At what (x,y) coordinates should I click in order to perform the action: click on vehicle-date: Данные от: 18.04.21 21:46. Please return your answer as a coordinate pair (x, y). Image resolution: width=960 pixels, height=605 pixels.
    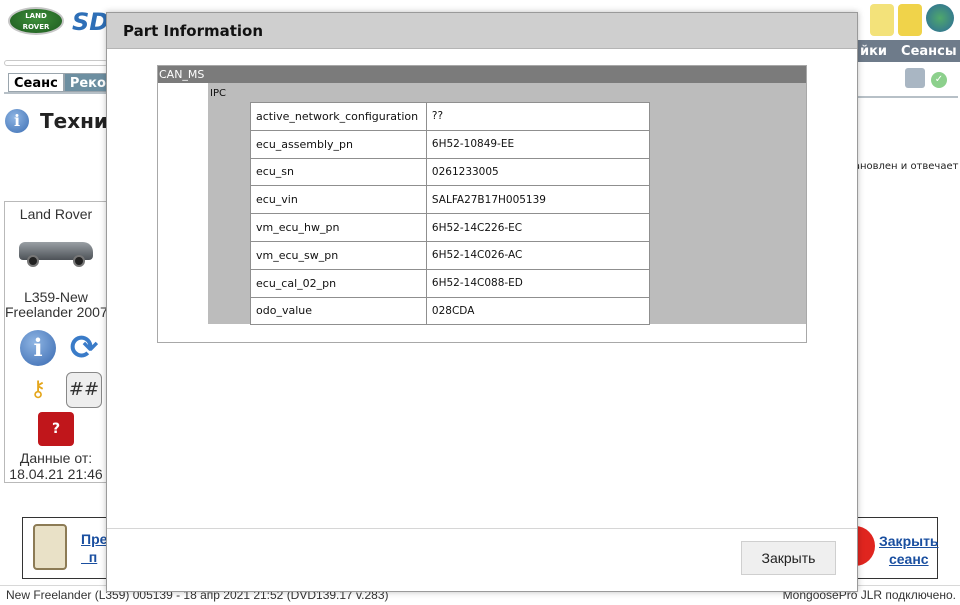
    Looking at the image, I should click on (56, 466).